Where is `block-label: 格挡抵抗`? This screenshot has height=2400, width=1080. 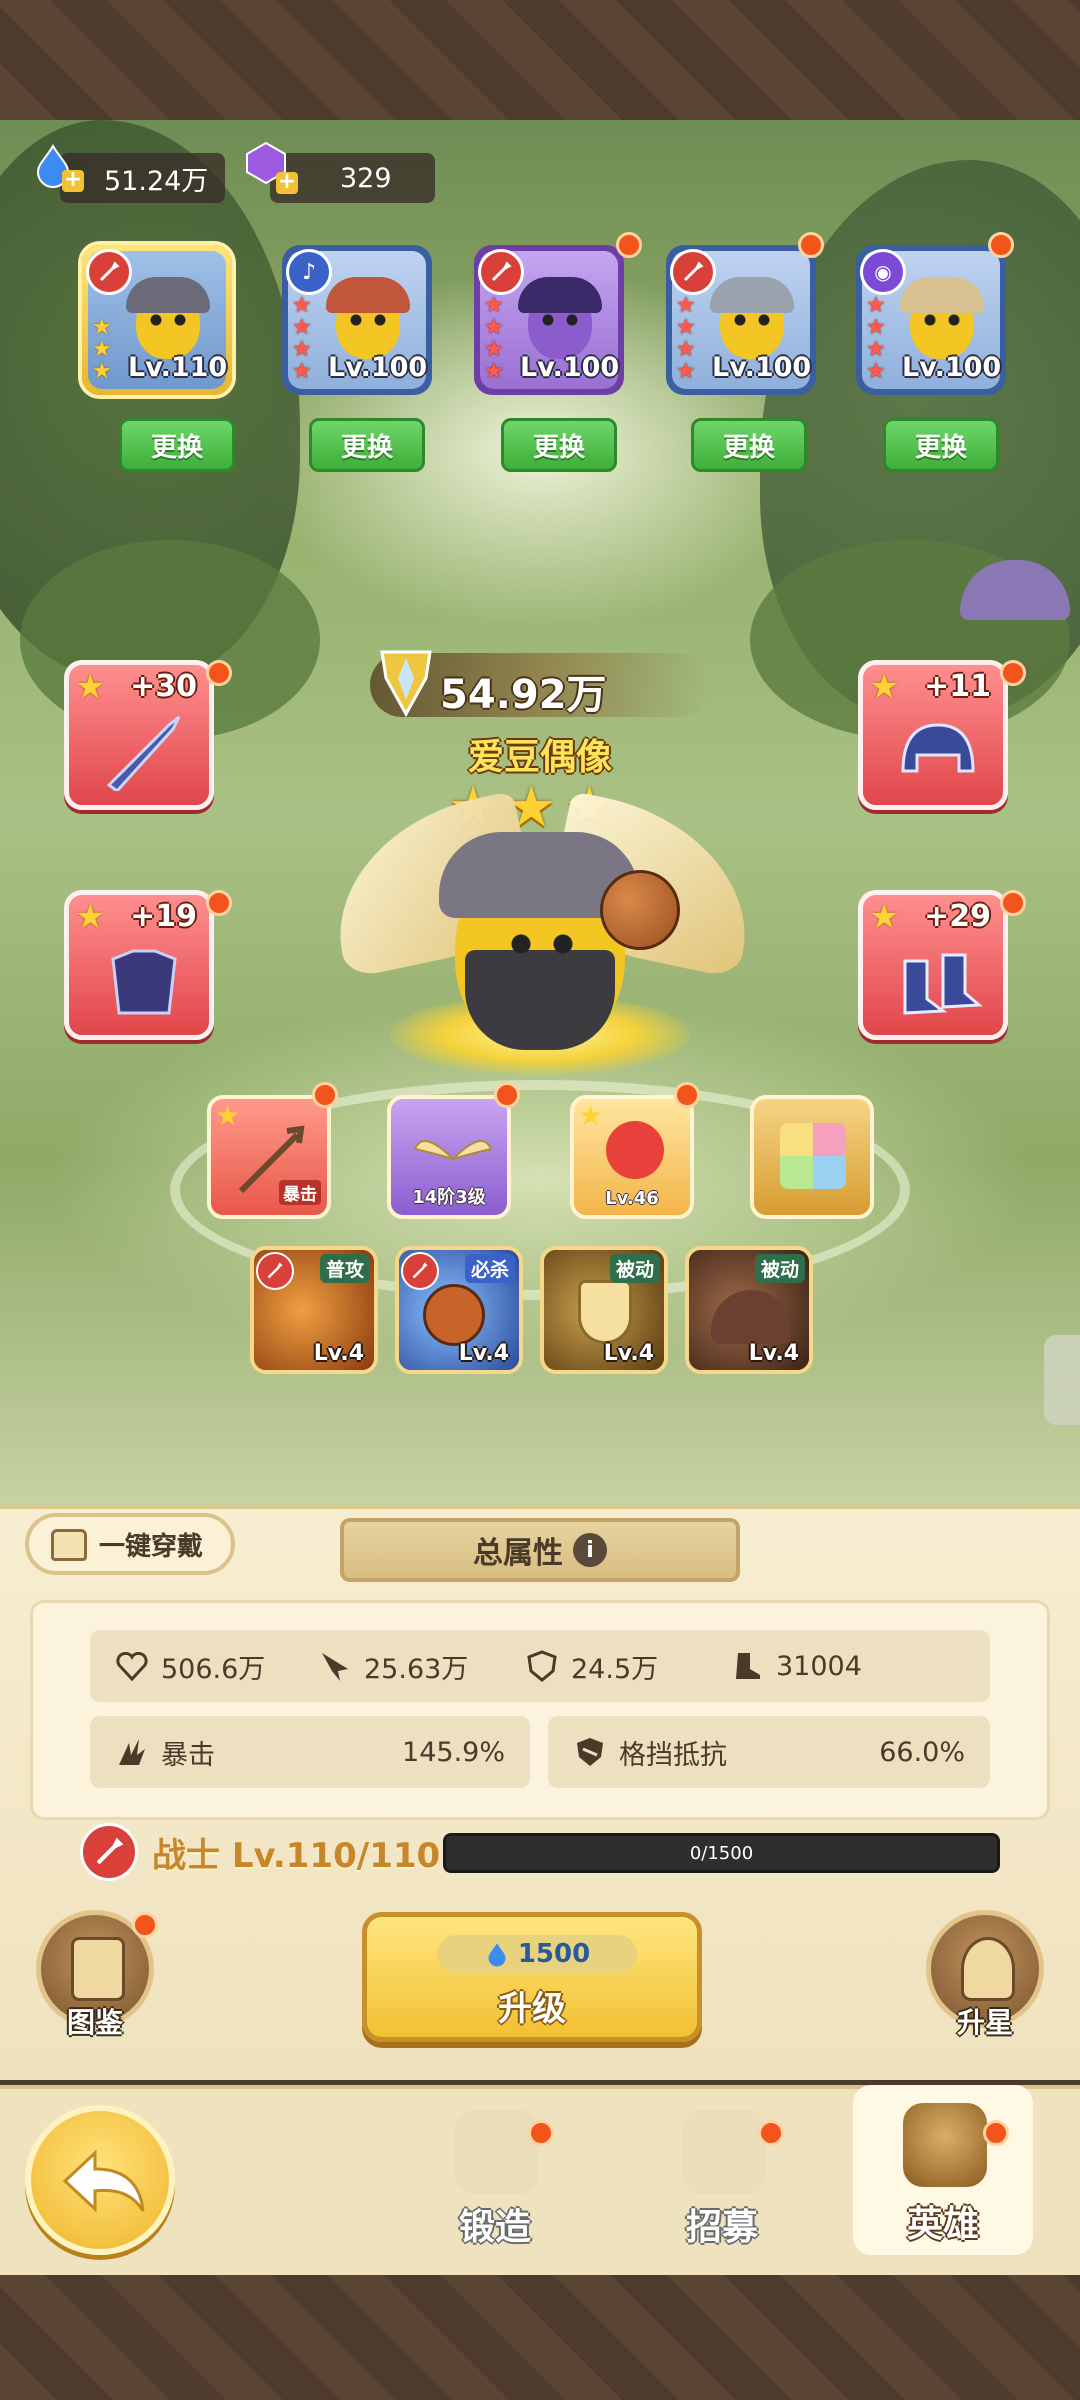 block-label: 格挡抵抗 is located at coordinates (673, 1755).